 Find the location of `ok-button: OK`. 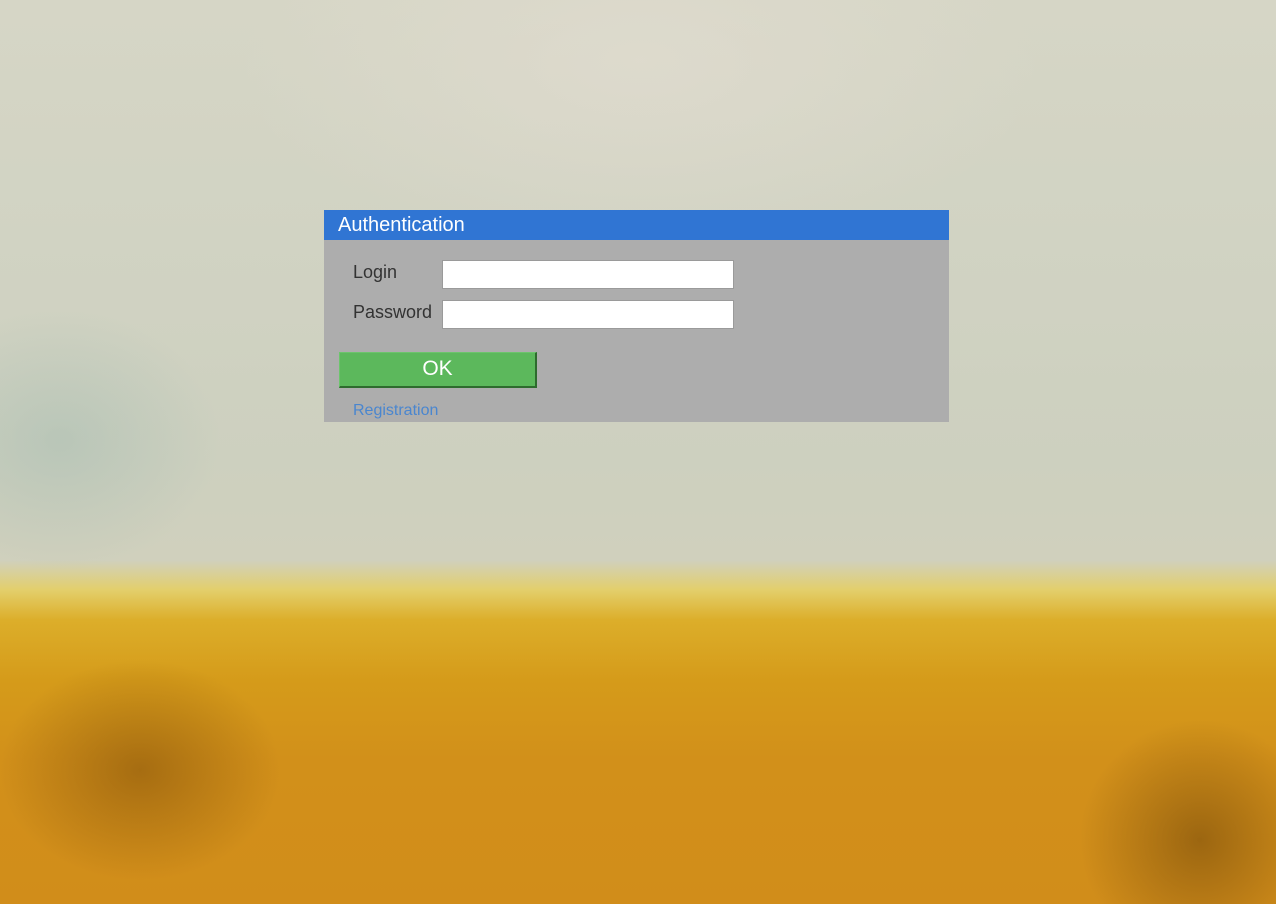

ok-button: OK is located at coordinates (438, 370).